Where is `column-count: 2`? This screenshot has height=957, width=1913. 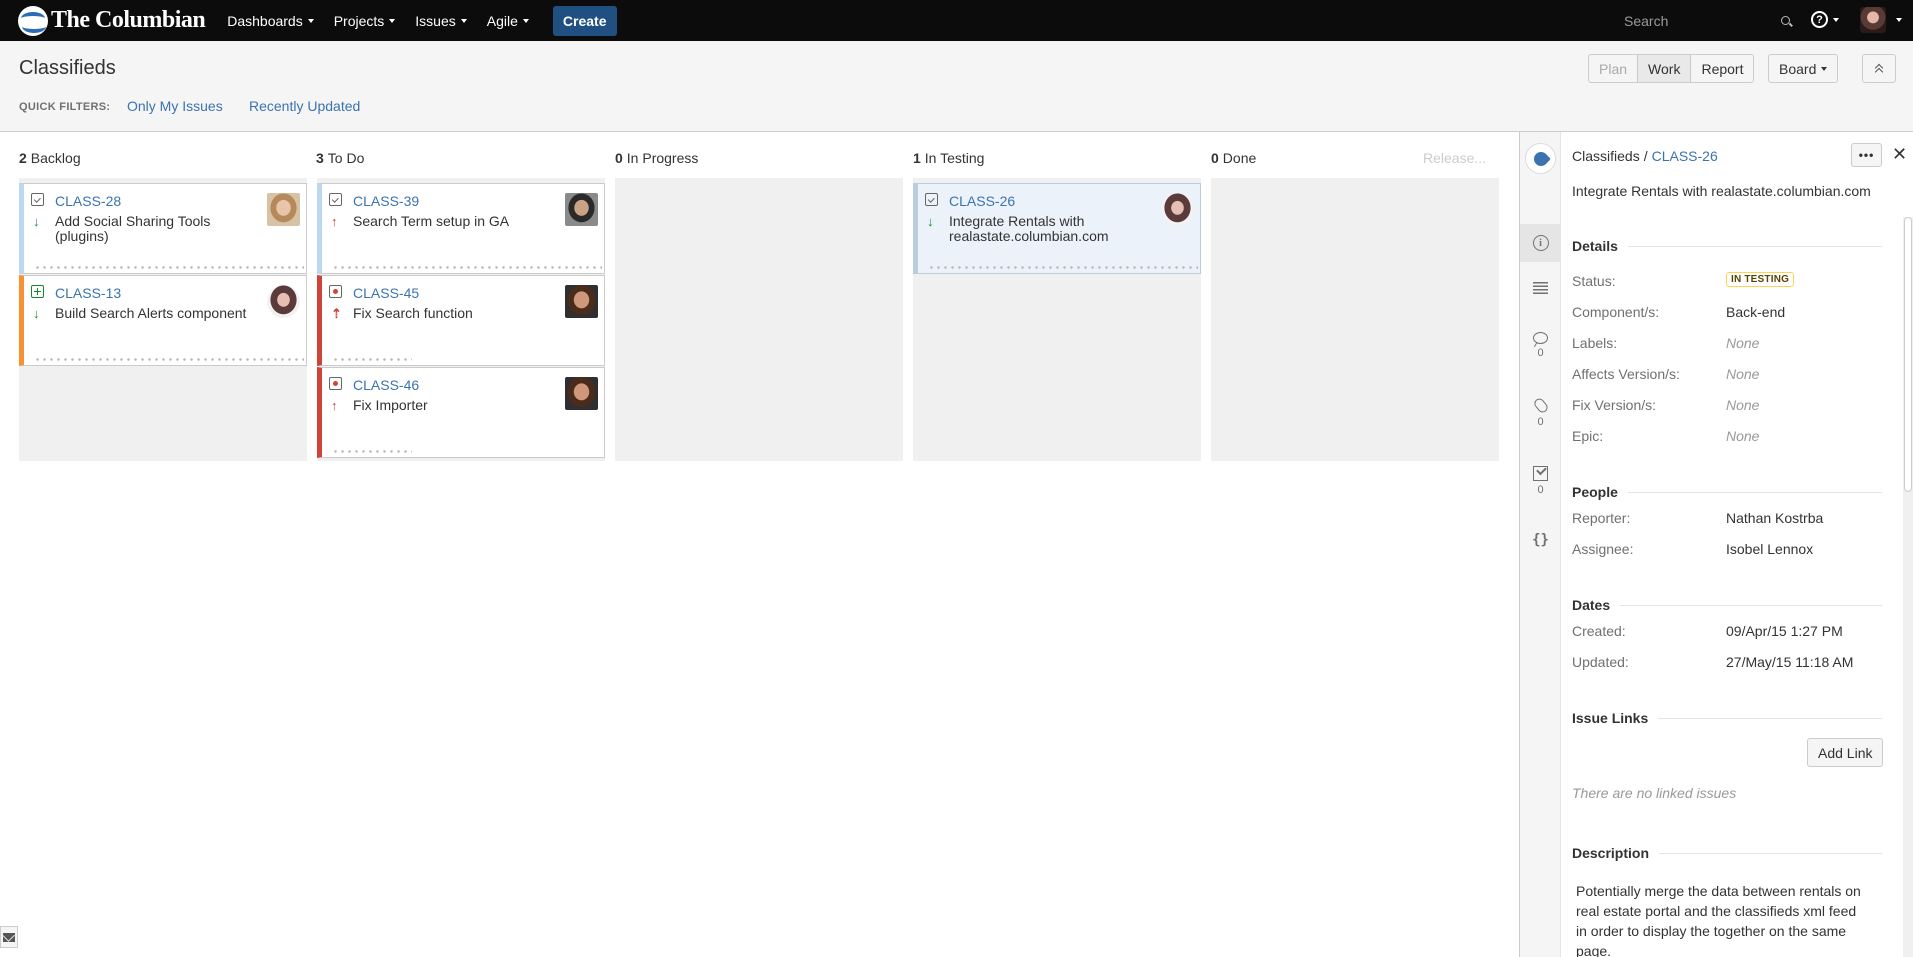
column-count: 2 is located at coordinates (23, 158).